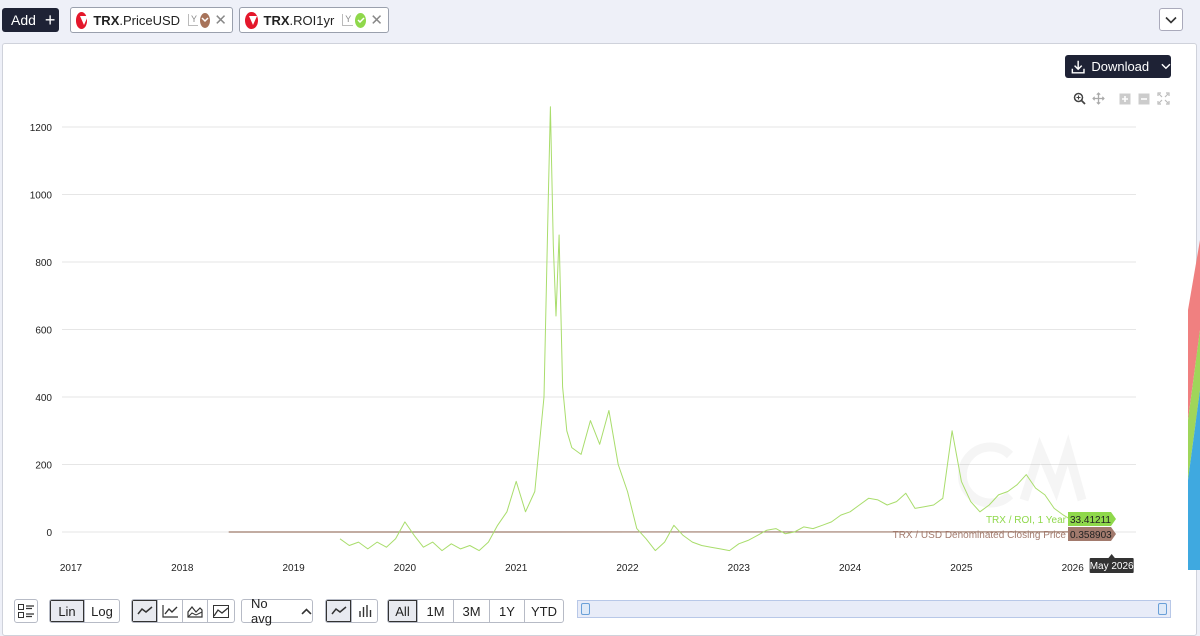 The height and width of the screenshot is (636, 1200). I want to click on area-style-button, so click(195, 611).